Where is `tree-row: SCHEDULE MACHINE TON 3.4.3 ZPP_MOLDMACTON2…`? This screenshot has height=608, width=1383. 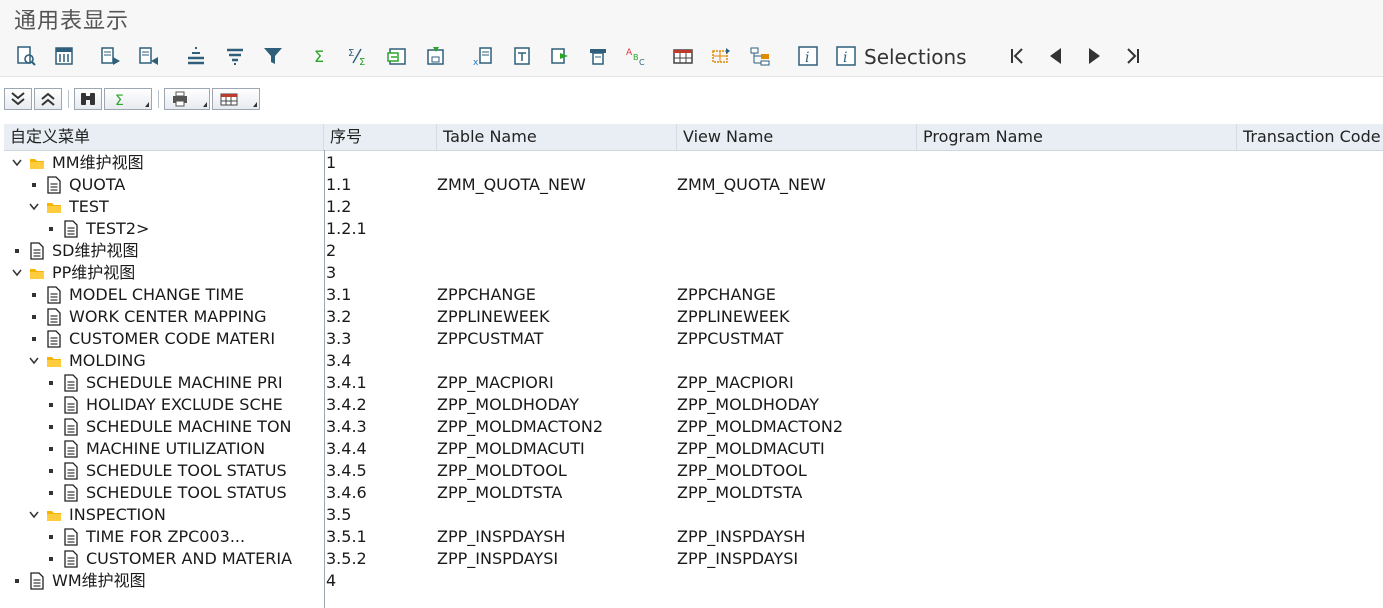
tree-row: SCHEDULE MACHINE TON 3.4.3 ZPP_MOLDMACTON2… is located at coordinates (693, 427).